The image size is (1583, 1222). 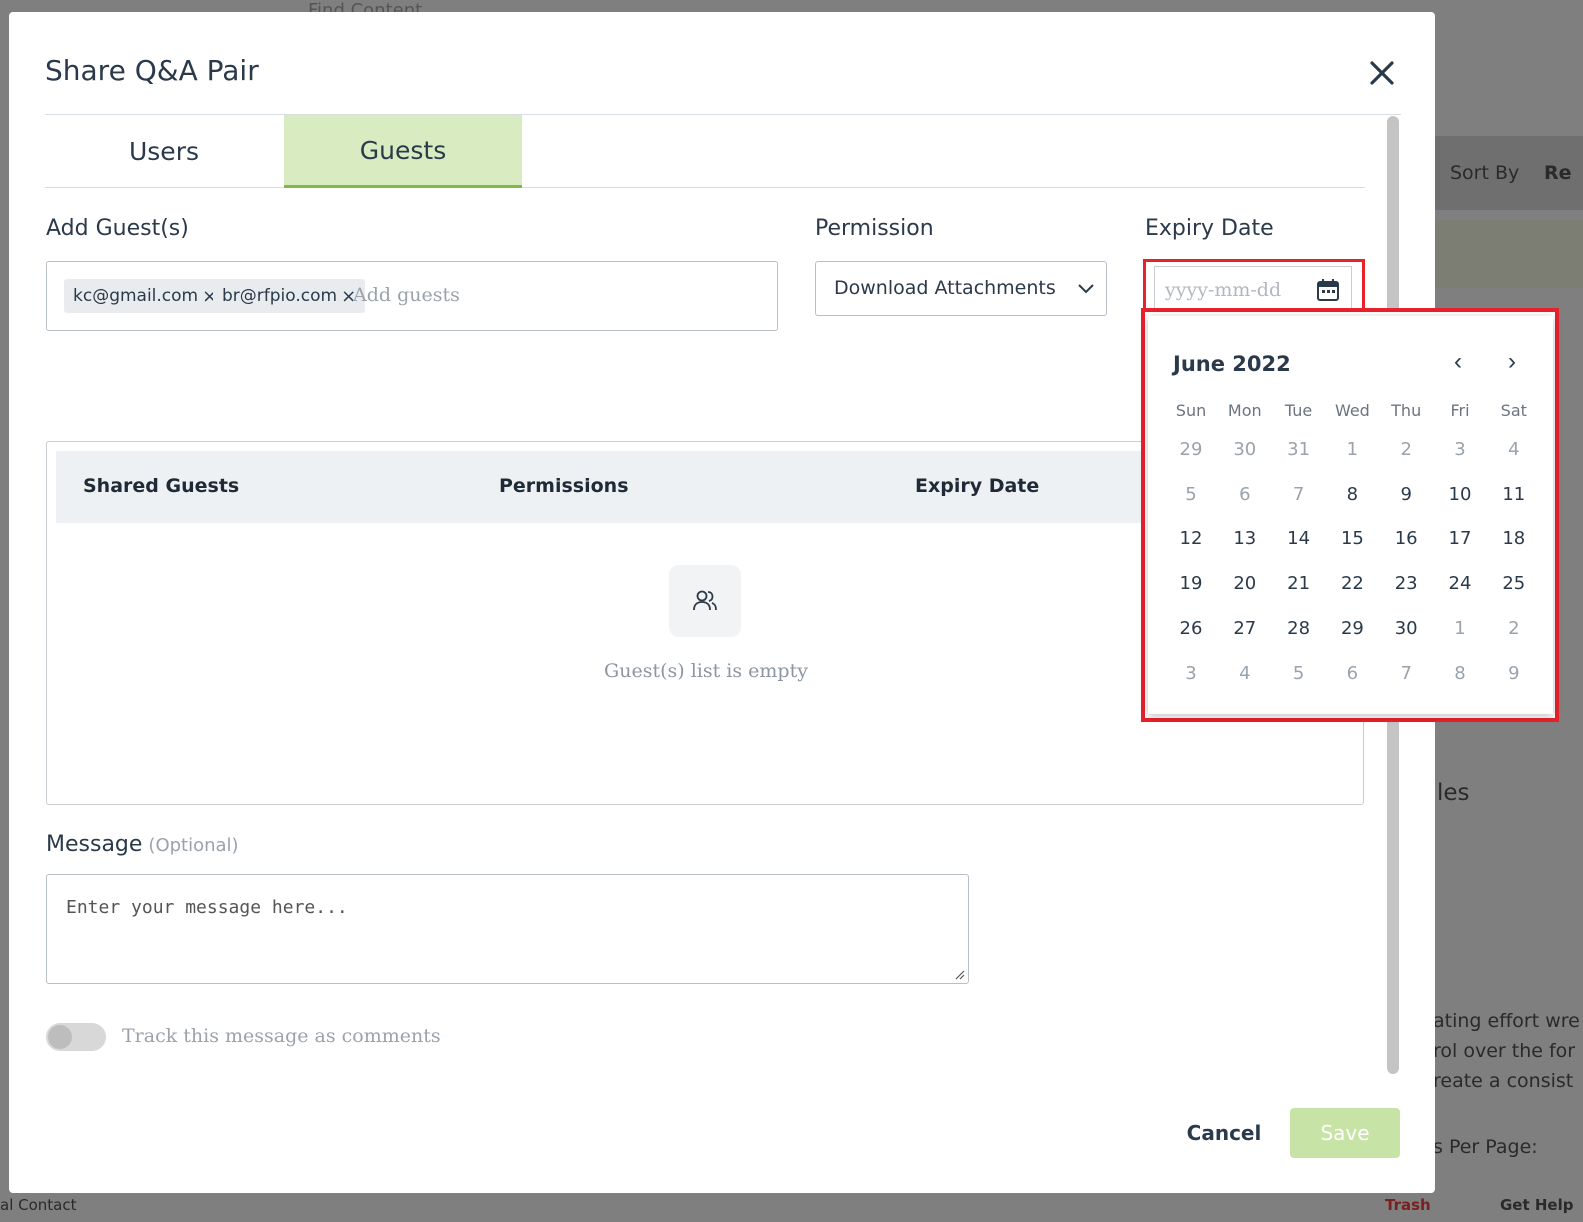 What do you see at coordinates (1453, 793) in the screenshot?
I see `bg-section-fragment: les` at bounding box center [1453, 793].